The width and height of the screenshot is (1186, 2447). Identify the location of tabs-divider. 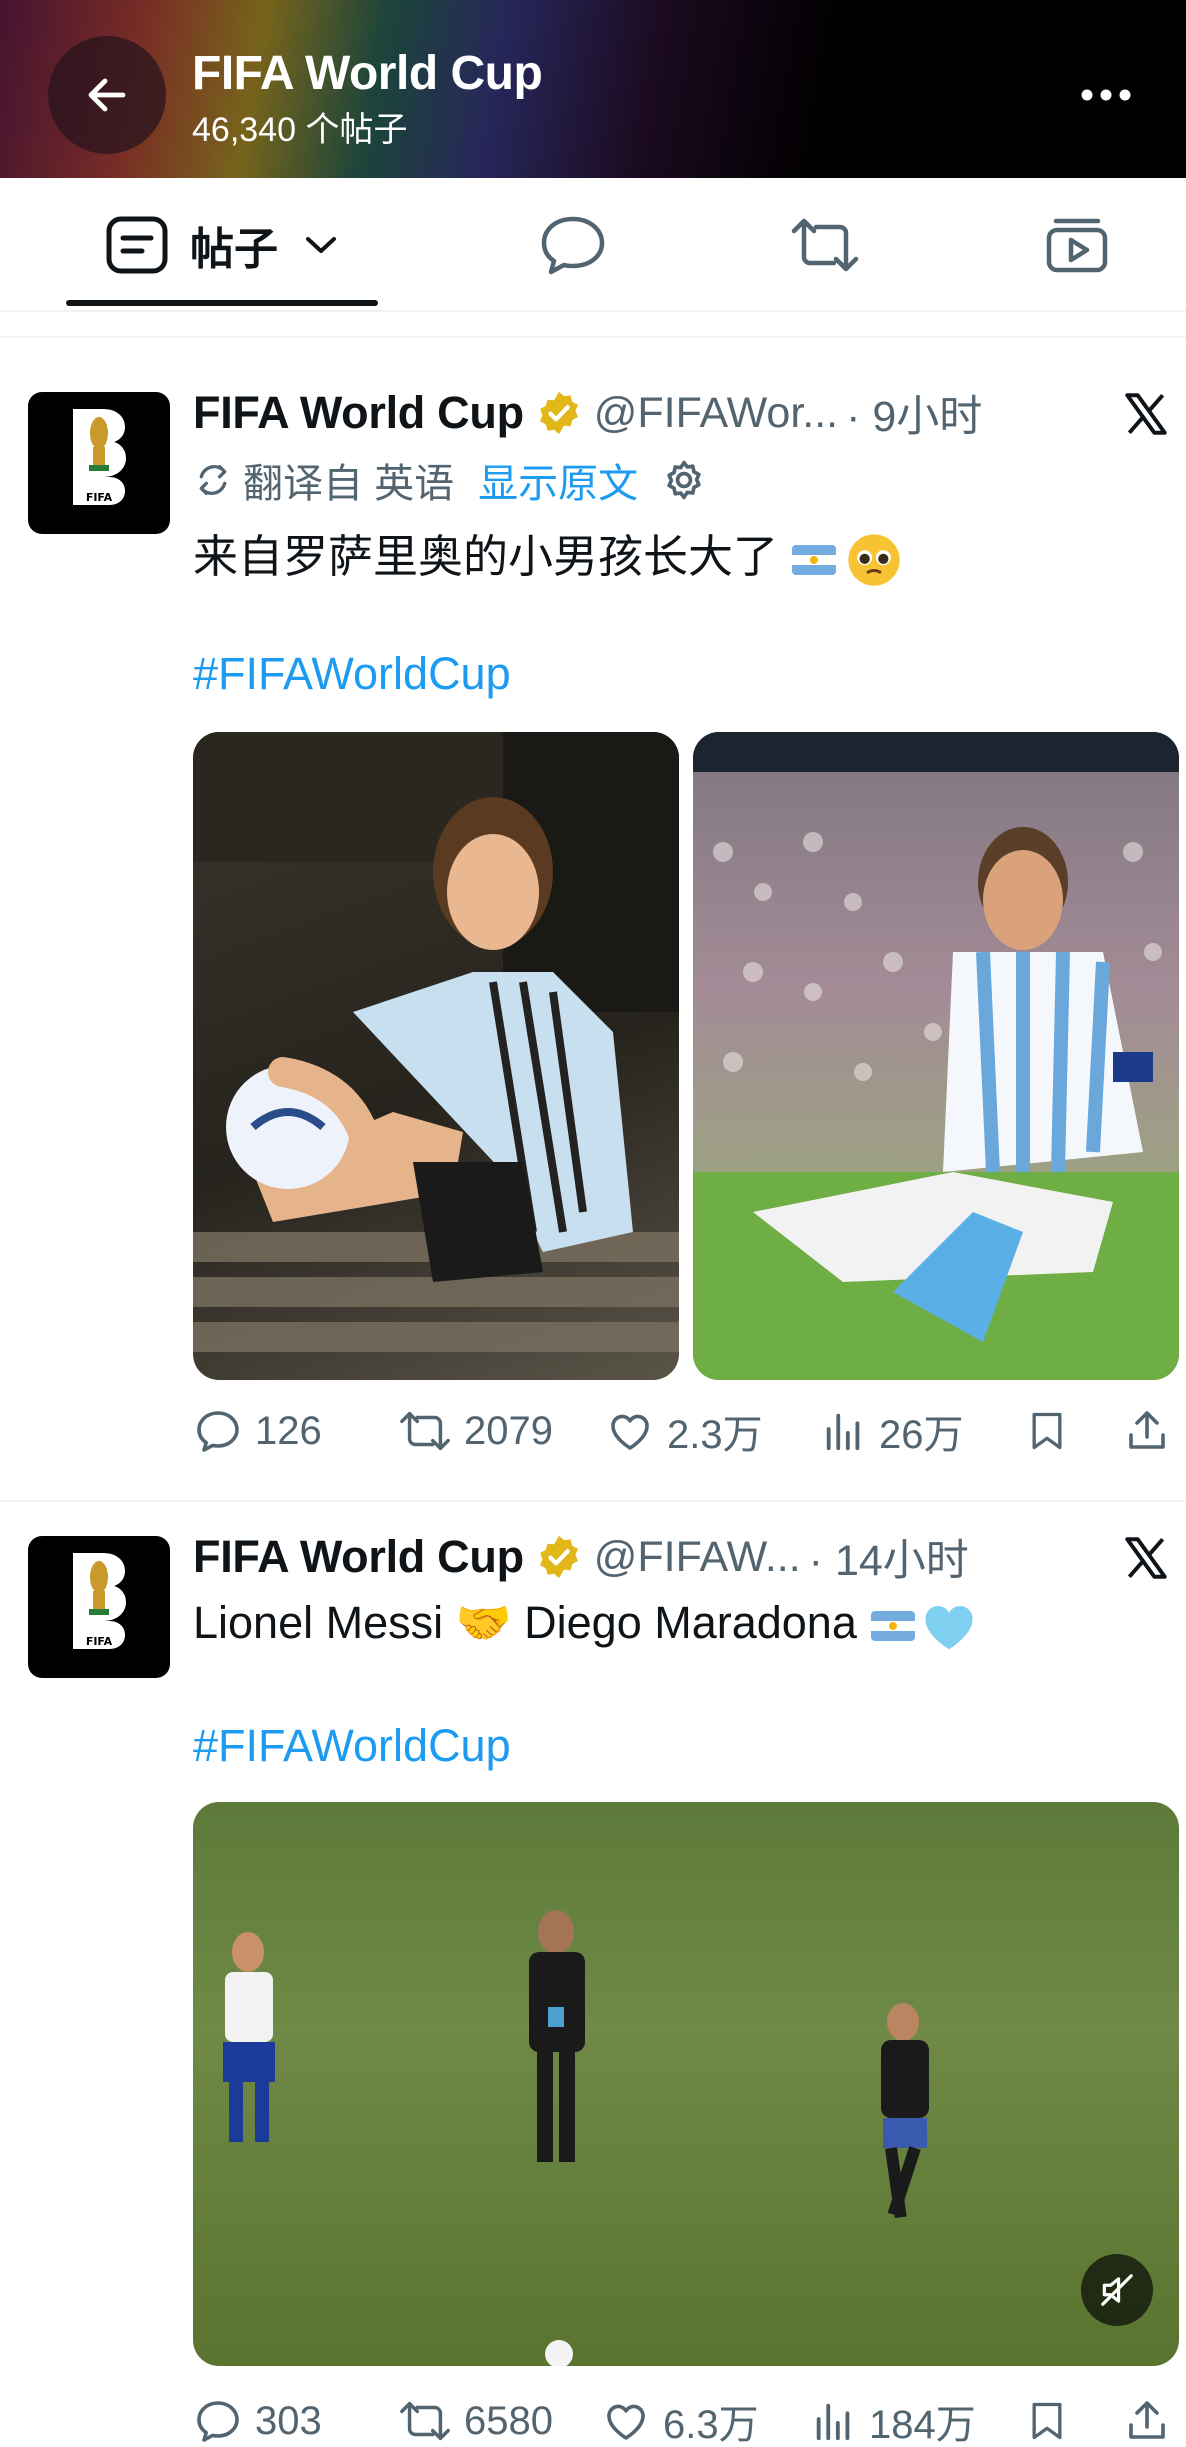
(593, 311).